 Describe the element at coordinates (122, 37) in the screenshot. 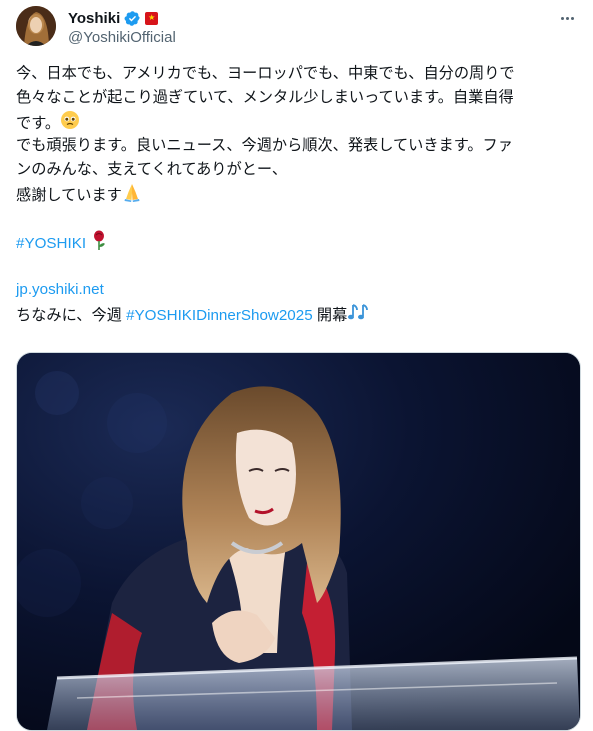

I see `user-handle: @YoshikiOfficial` at that location.